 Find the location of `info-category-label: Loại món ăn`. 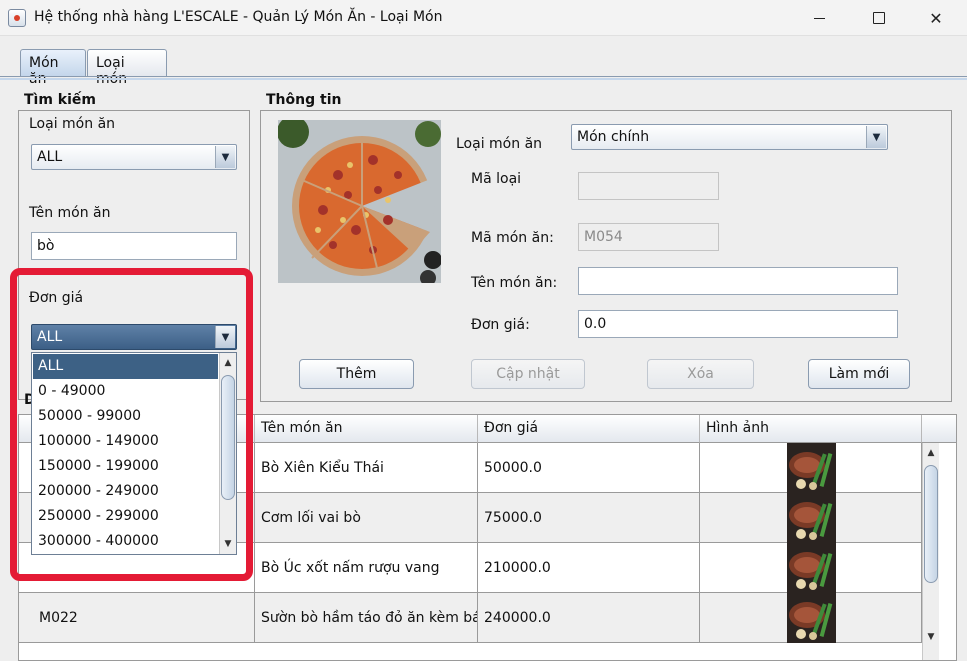

info-category-label: Loại món ăn is located at coordinates (499, 144).